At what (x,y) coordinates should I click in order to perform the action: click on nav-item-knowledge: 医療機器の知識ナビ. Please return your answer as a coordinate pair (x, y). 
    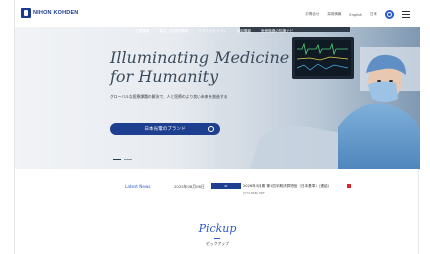
    Looking at the image, I should click on (277, 31).